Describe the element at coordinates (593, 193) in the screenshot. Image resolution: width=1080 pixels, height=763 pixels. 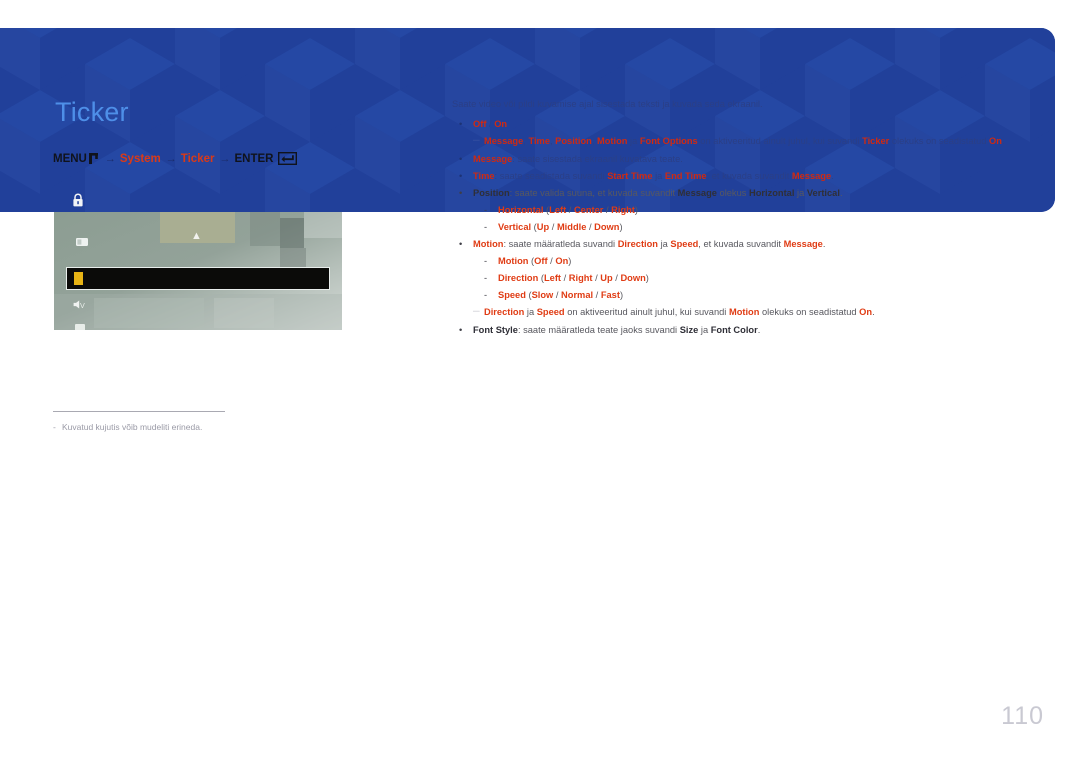
I see `plain-text: : saate valida suuna, et kuvada suvandit` at that location.